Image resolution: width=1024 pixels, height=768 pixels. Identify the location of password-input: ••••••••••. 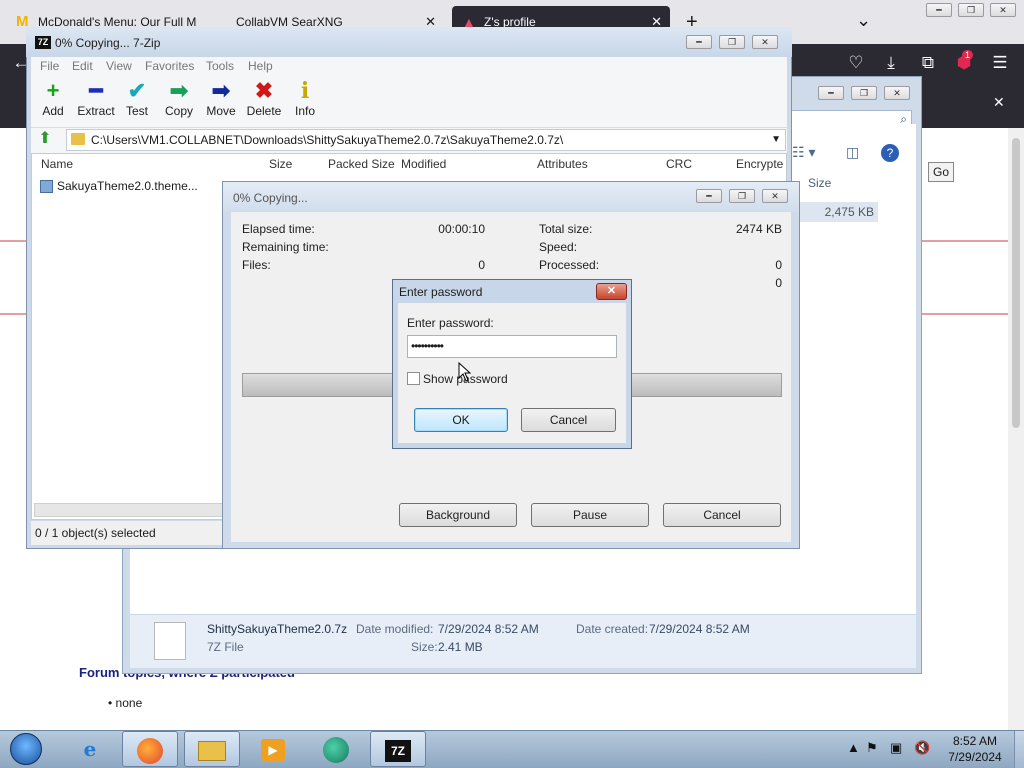
(512, 346).